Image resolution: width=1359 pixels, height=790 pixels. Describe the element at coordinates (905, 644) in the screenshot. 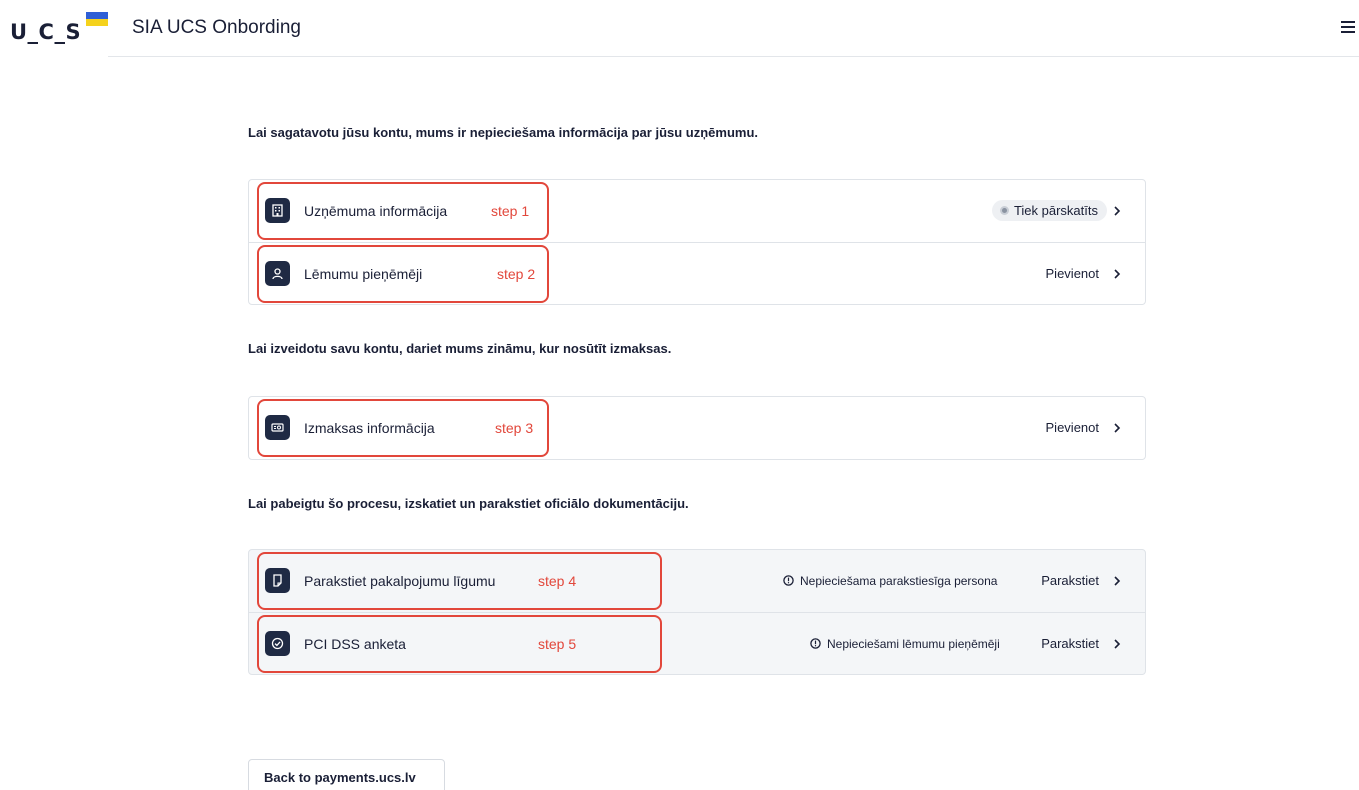

I see `warning-text: Nepieciešami lēmumu pieņēmēji` at that location.